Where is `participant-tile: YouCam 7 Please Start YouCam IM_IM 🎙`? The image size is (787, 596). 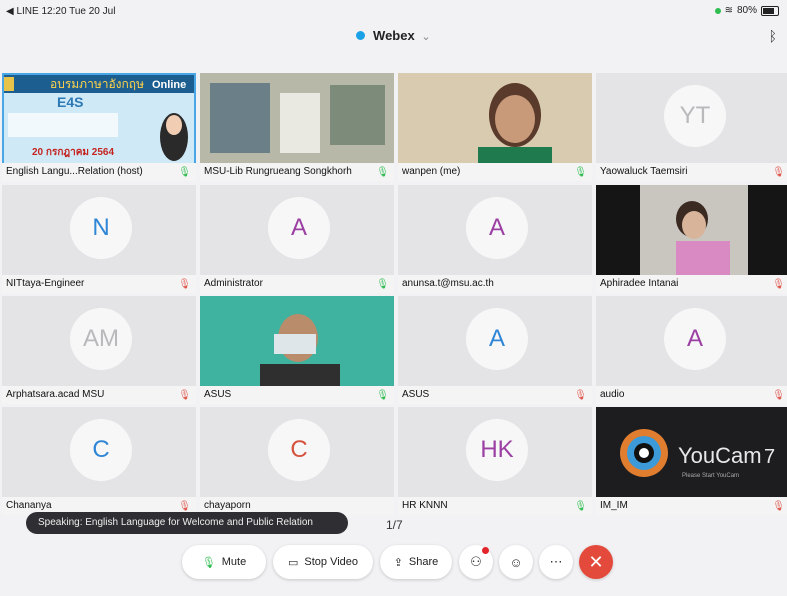 participant-tile: YouCam 7 Please Start YouCam IM_IM 🎙 is located at coordinates (691, 461).